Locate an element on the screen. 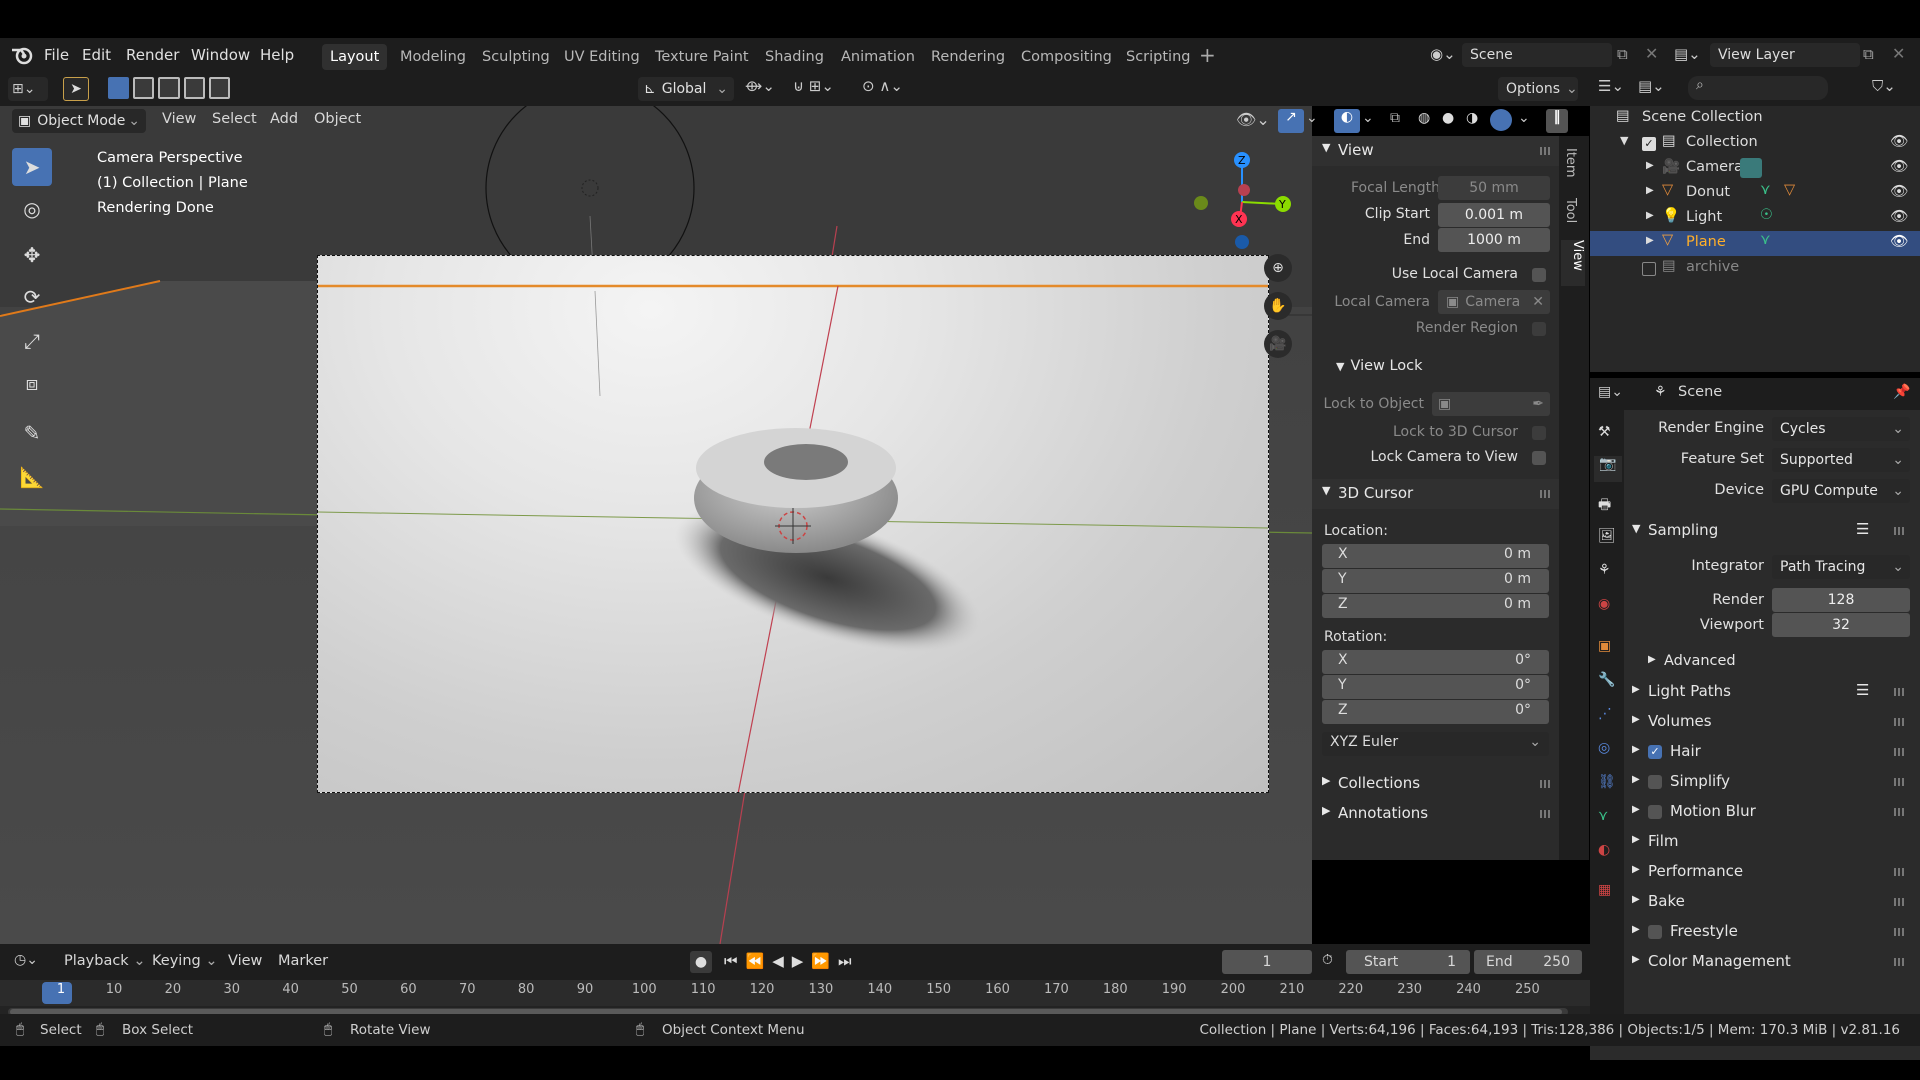 This screenshot has height=1080, width=1920. integrator-dropdown: Path Tracing ⌄ is located at coordinates (1841, 567).